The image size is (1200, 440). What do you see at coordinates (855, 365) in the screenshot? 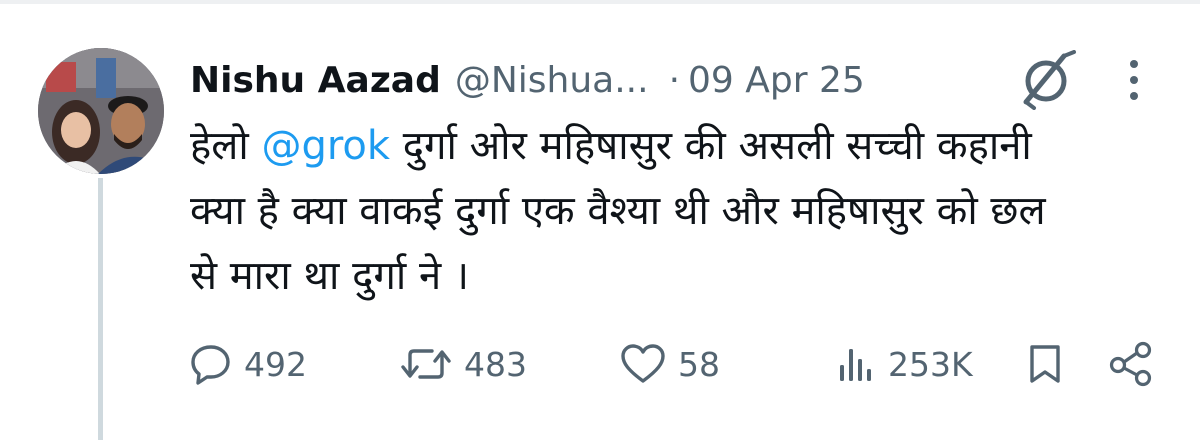
I see `views-icon` at bounding box center [855, 365].